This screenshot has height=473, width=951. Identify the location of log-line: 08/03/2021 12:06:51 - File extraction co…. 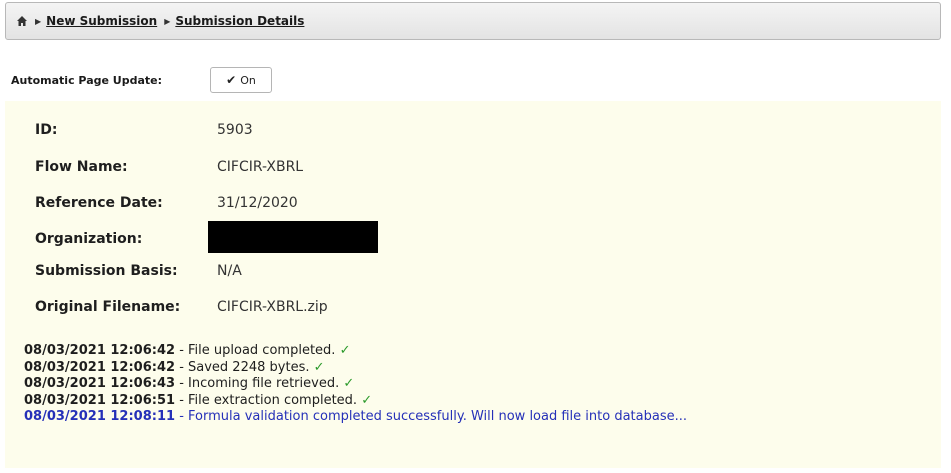
(355, 401).